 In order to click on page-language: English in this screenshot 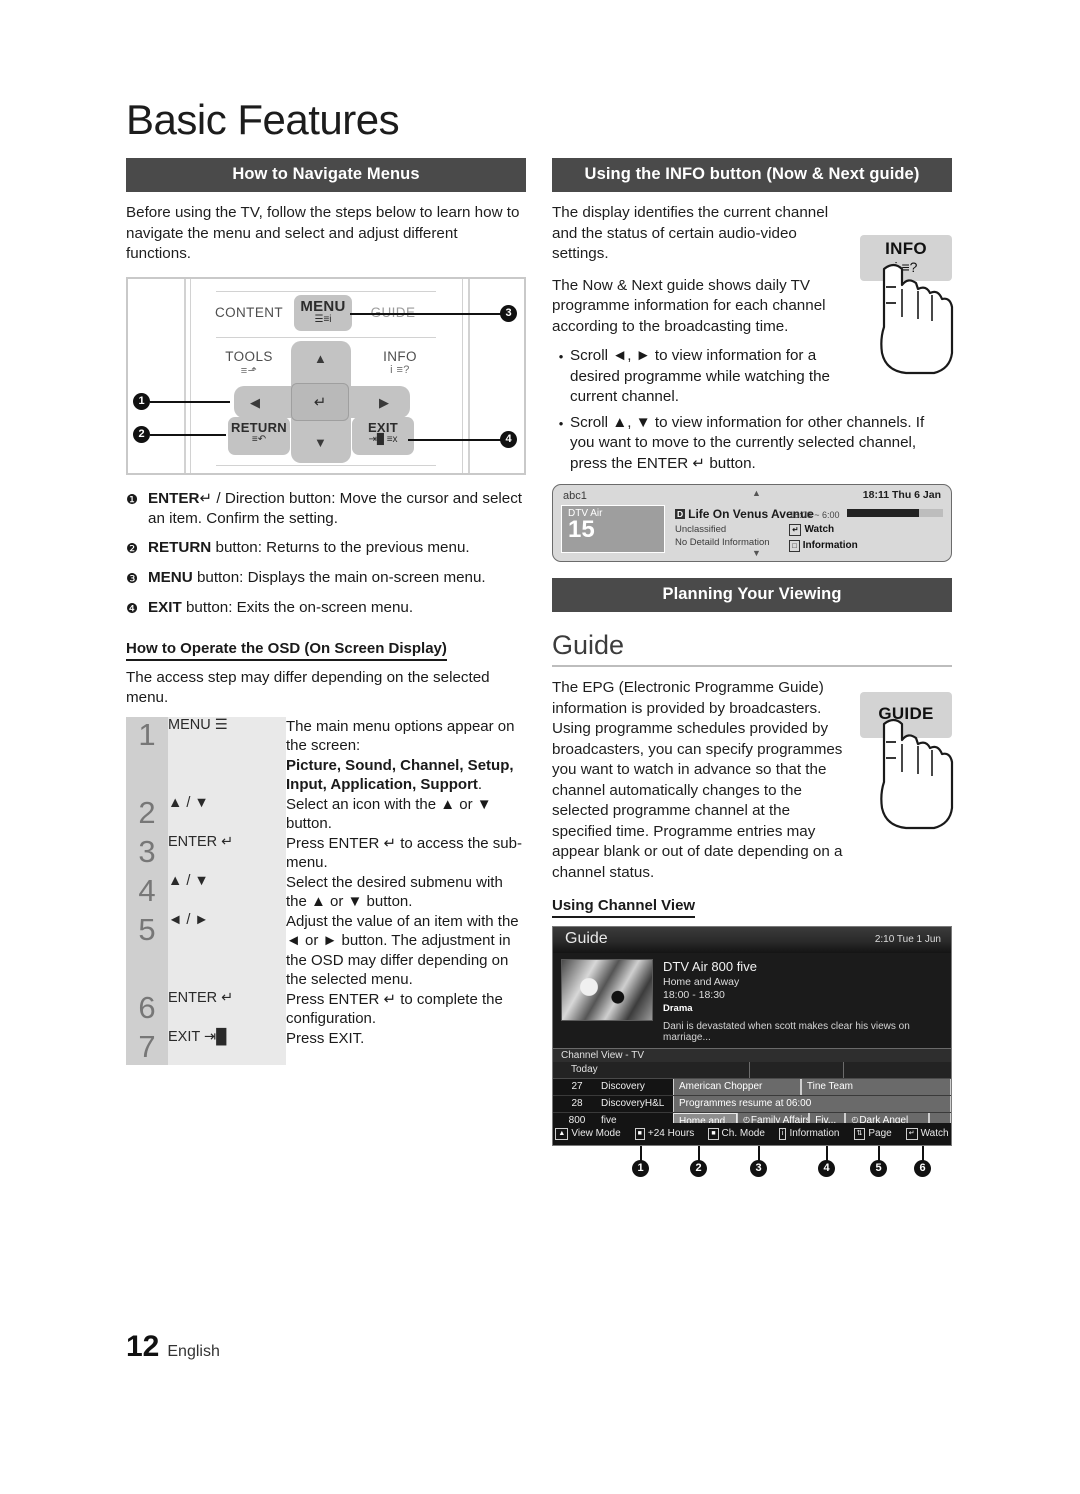, I will do `click(193, 1351)`.